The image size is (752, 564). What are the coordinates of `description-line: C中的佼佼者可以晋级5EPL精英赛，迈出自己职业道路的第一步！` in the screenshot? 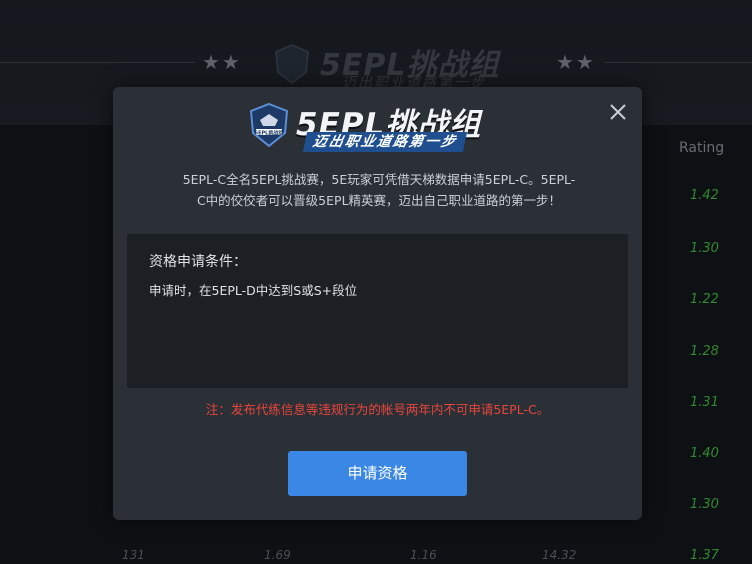 It's located at (379, 200).